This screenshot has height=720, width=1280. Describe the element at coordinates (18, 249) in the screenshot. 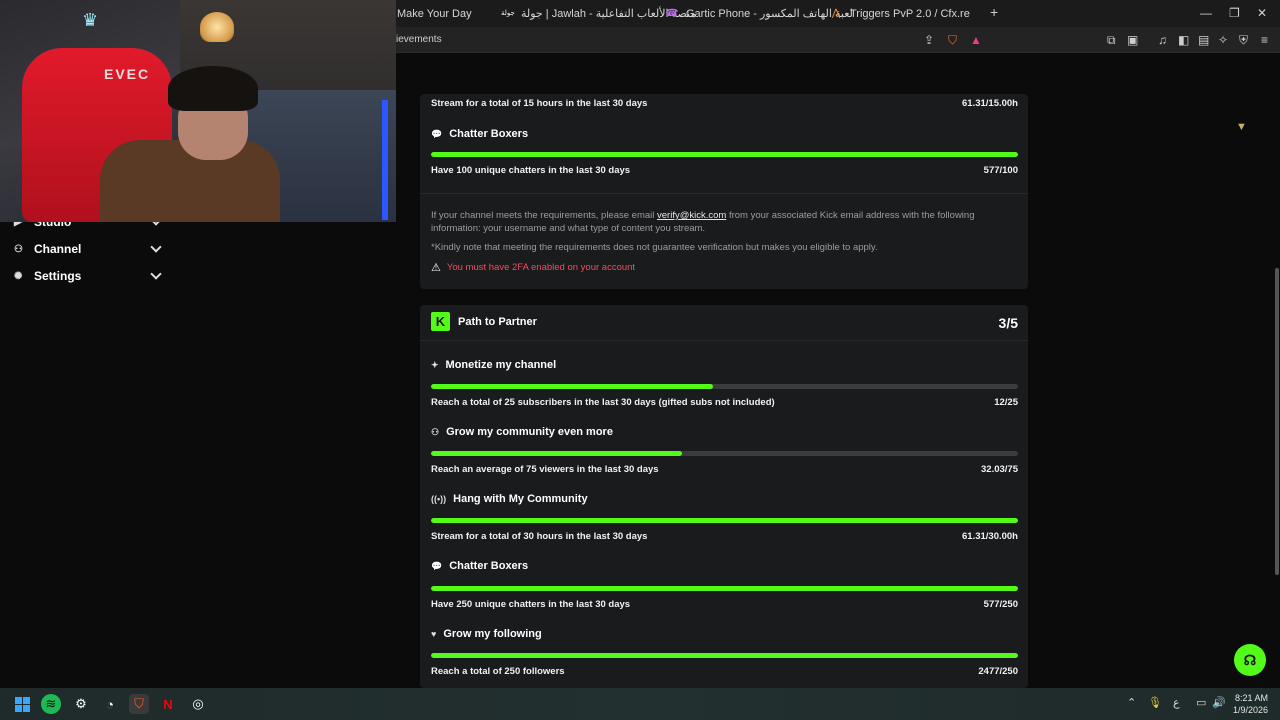

I see `channel-icon: ⚇` at that location.